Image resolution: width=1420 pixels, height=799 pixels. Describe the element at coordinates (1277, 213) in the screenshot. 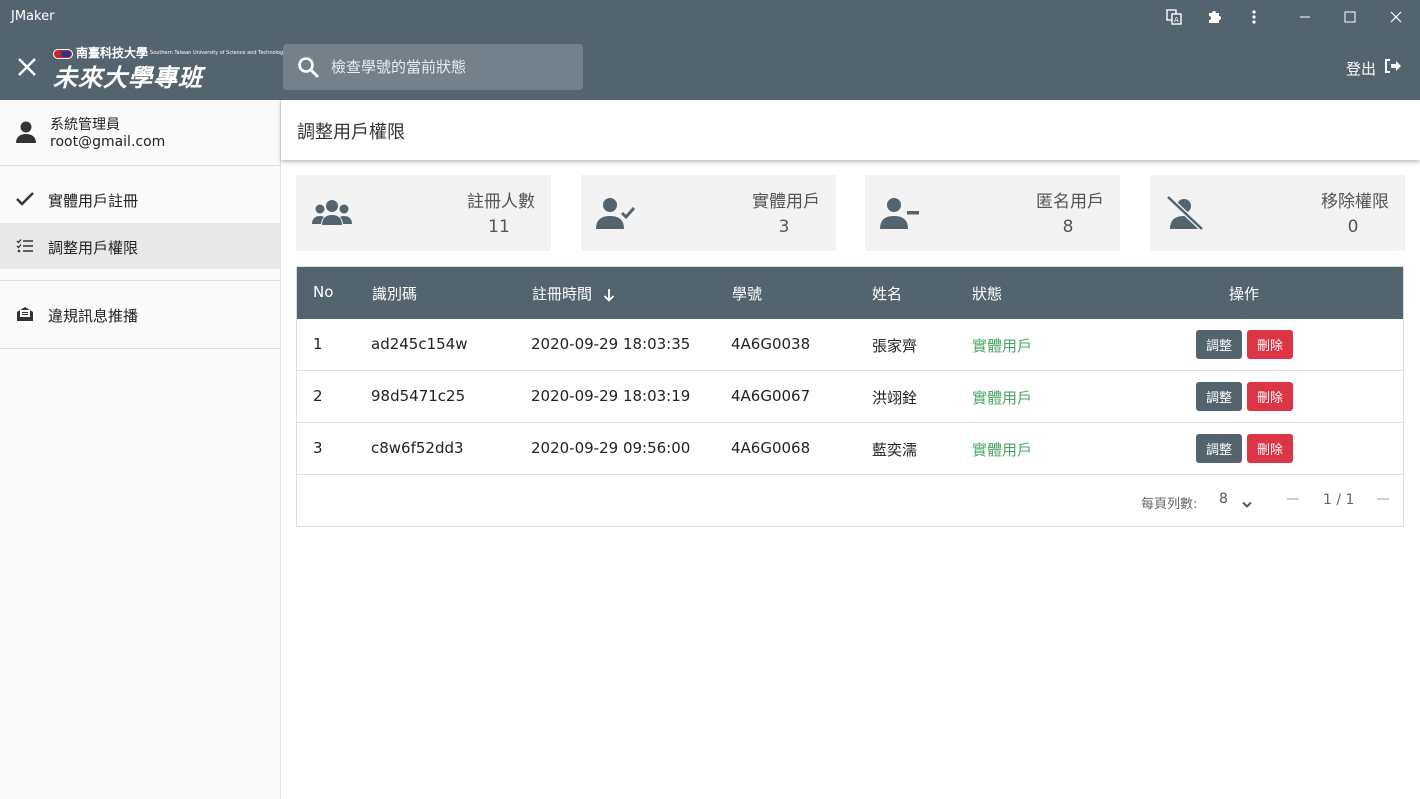

I see `stat-card-removed-permissions: 移除權限 0` at that location.